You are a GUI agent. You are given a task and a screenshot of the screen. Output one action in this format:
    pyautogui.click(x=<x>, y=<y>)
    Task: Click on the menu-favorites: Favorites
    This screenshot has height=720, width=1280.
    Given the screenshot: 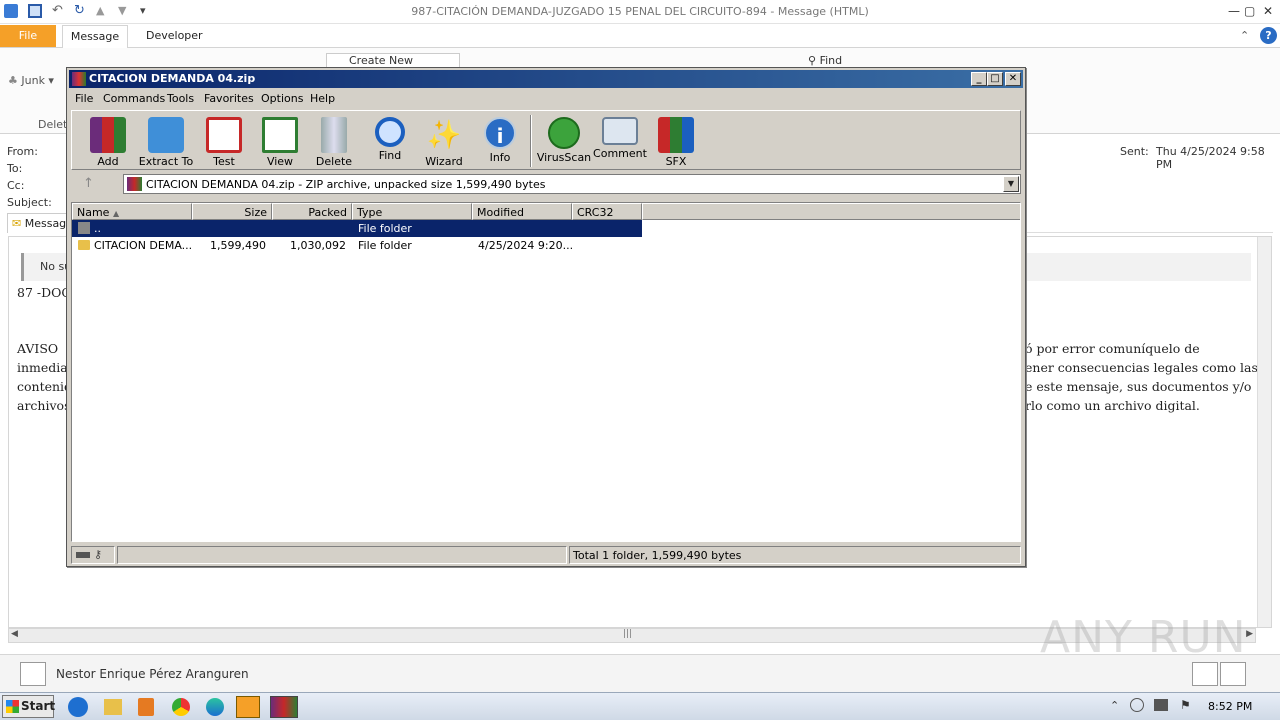 What is the action you would take?
    pyautogui.click(x=229, y=98)
    